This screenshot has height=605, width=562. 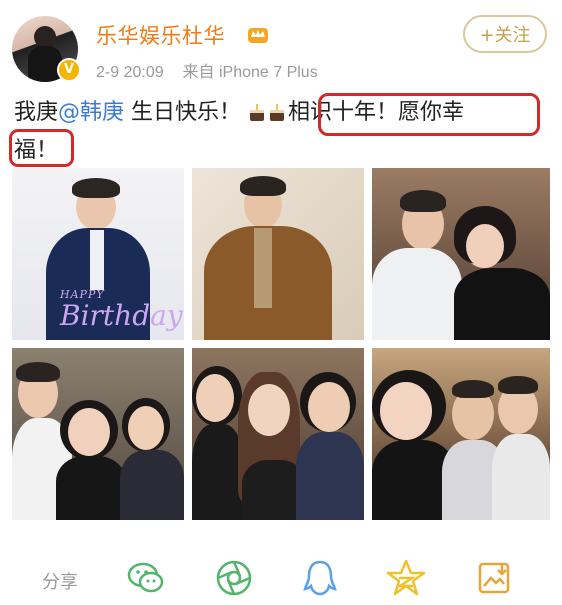 I want to click on scarf, so click(x=263, y=268).